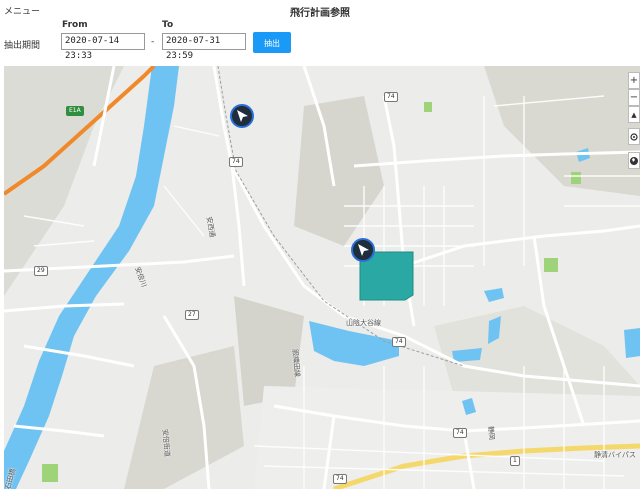  Describe the element at coordinates (22, 46) in the screenshot. I see `period-label: 抽出期間` at that location.